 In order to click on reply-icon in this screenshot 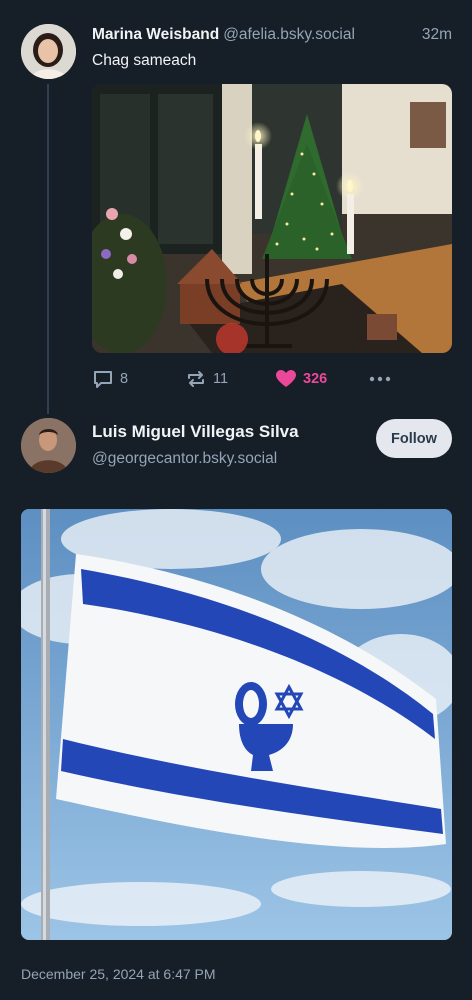, I will do `click(103, 379)`.